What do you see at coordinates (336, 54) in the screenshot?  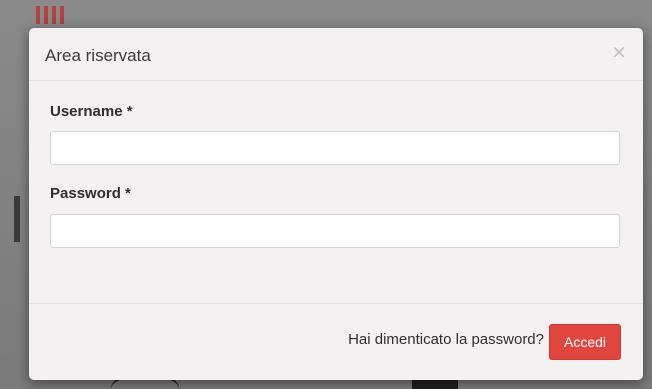 I see `modal-header: Area riservata ×` at bounding box center [336, 54].